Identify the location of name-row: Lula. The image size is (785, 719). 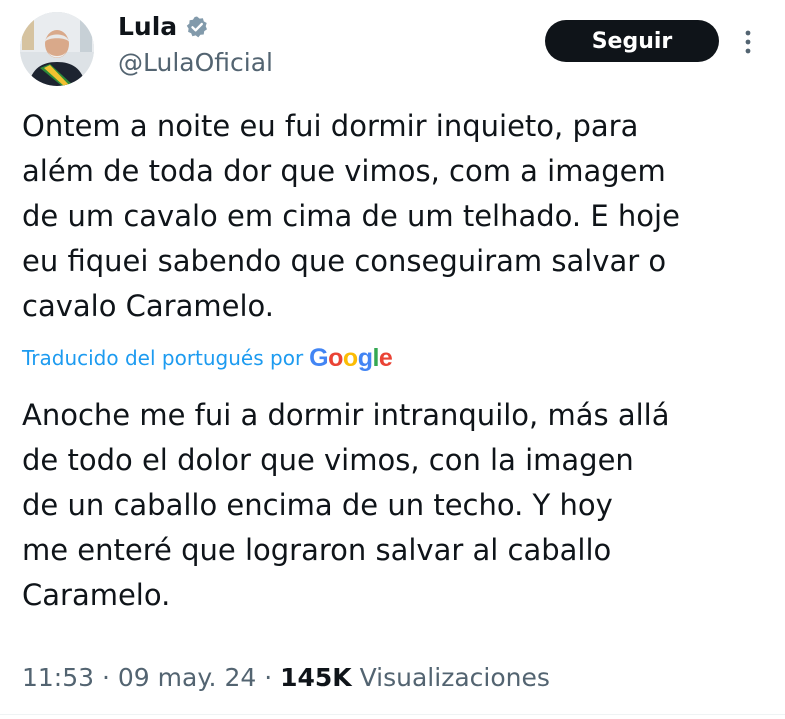
(163, 27).